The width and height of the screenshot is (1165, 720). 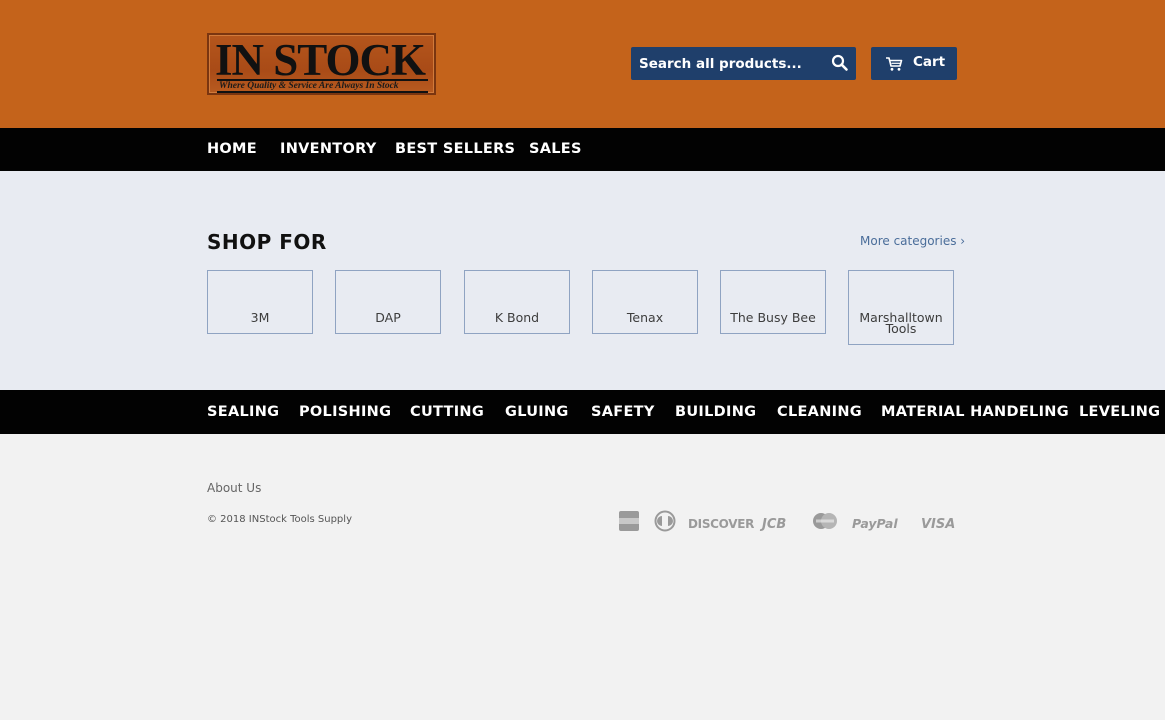 What do you see at coordinates (901, 323) in the screenshot?
I see `category-label: Marshalltown Tools` at bounding box center [901, 323].